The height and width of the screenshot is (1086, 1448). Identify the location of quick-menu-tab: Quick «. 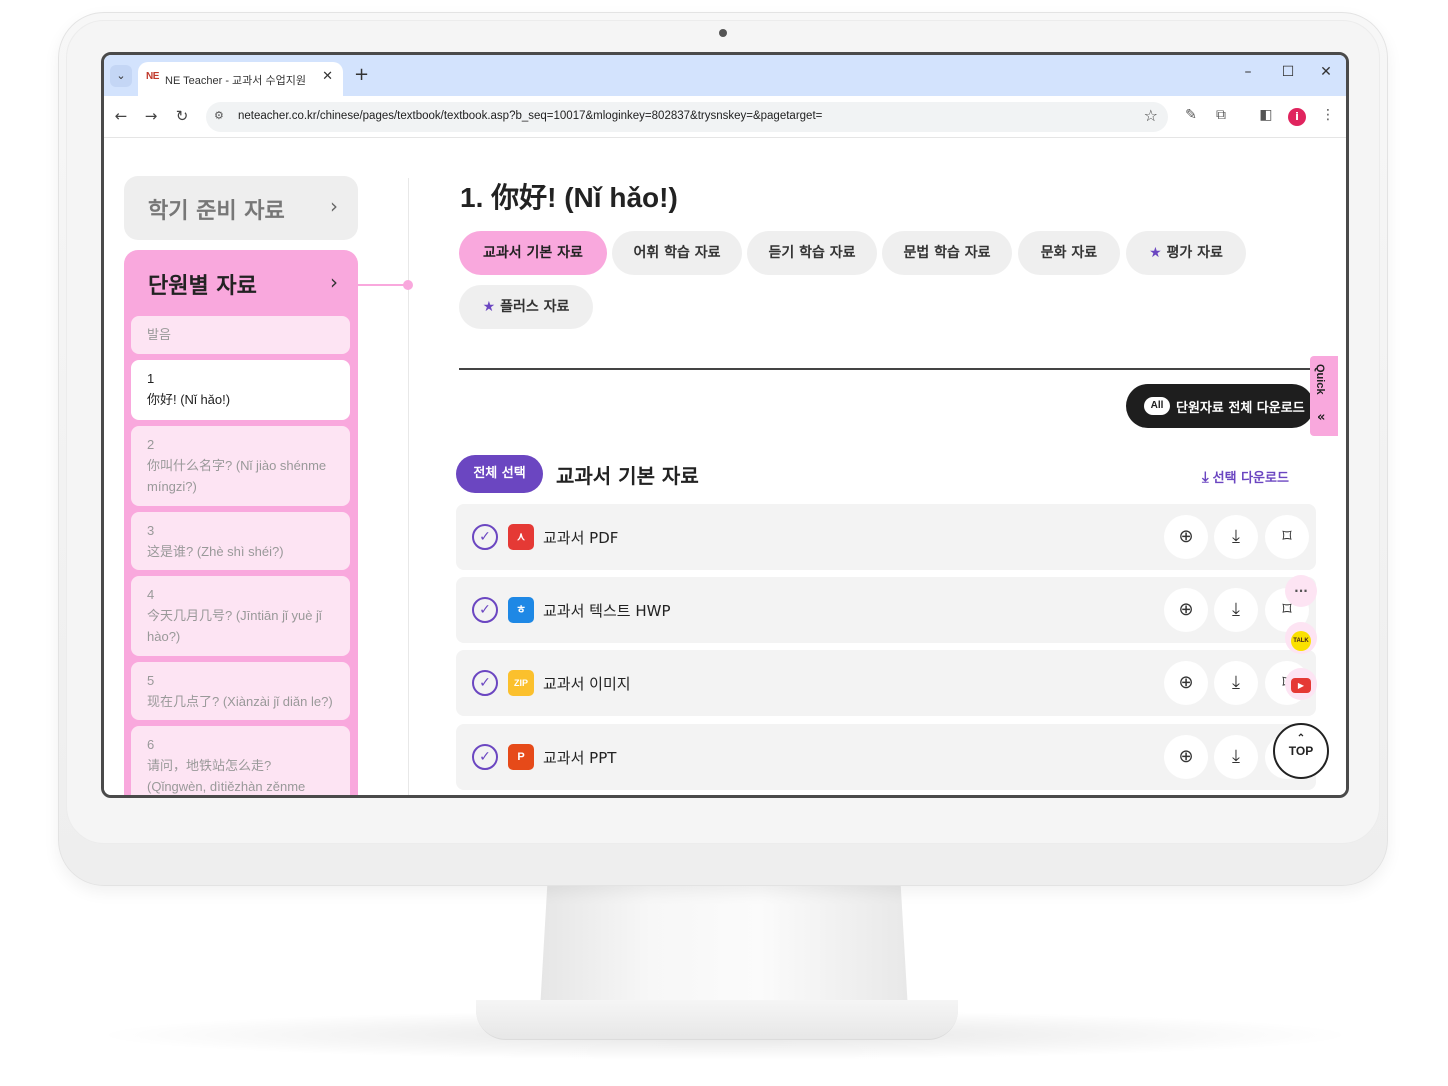
(1324, 396).